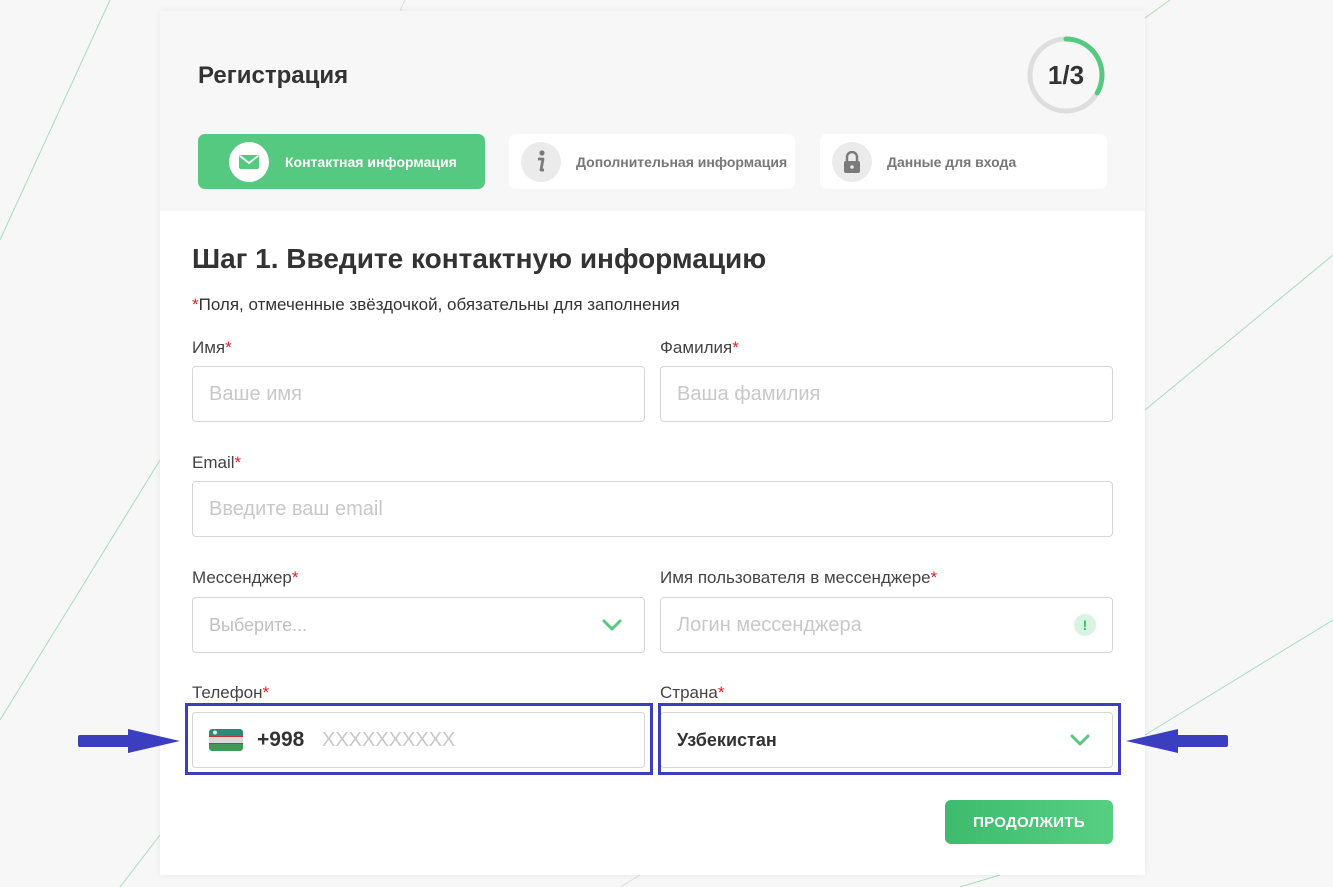 The image size is (1333, 887). I want to click on last-name-label: Фамилия*, so click(699, 348).